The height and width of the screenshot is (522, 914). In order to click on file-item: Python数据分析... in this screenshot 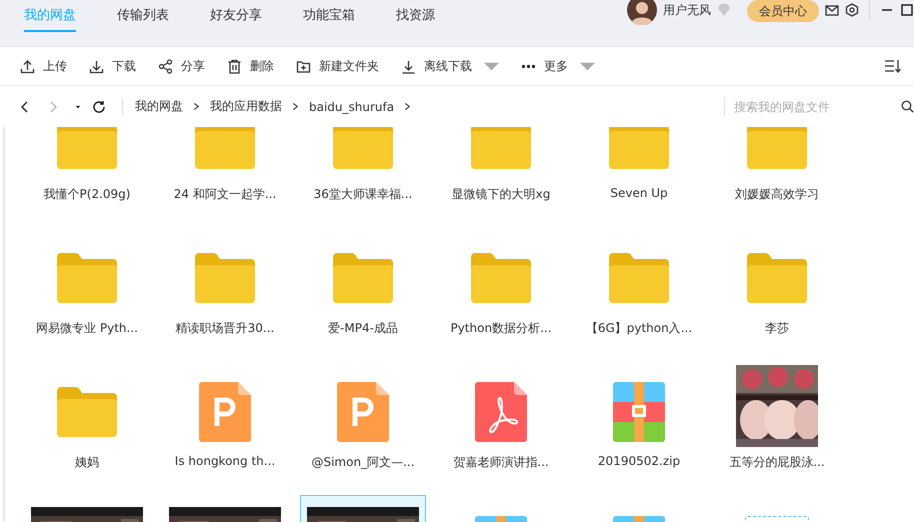, I will do `click(501, 291)`.